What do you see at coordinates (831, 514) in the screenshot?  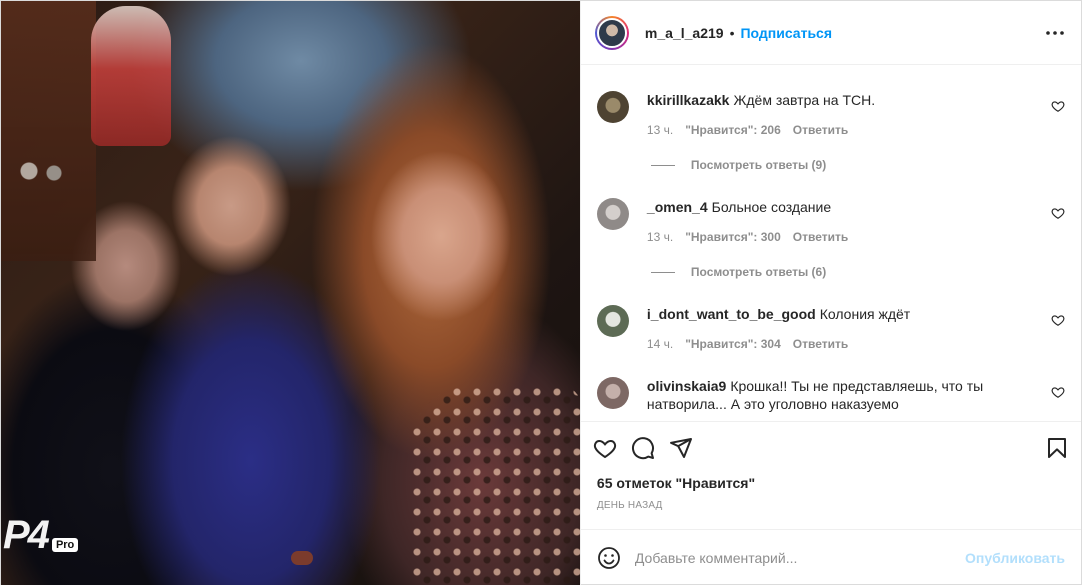 I see `post-timestamp: ДЕНЬ НАЗАД` at bounding box center [831, 514].